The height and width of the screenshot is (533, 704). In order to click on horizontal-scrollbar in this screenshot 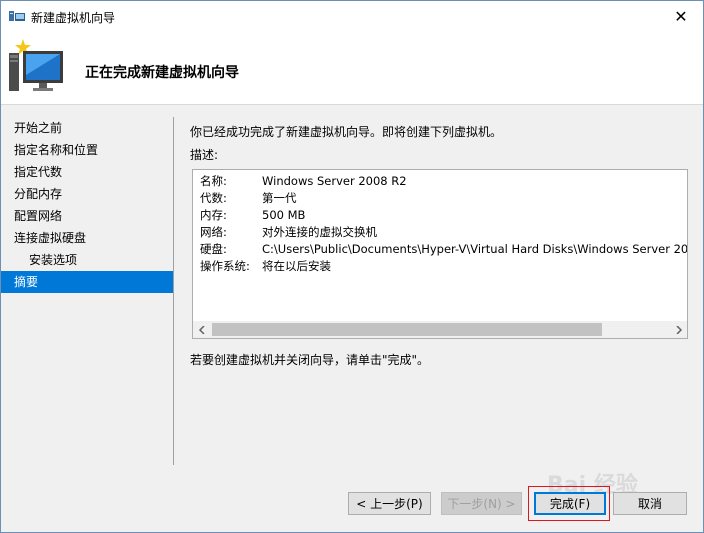, I will do `click(440, 329)`.